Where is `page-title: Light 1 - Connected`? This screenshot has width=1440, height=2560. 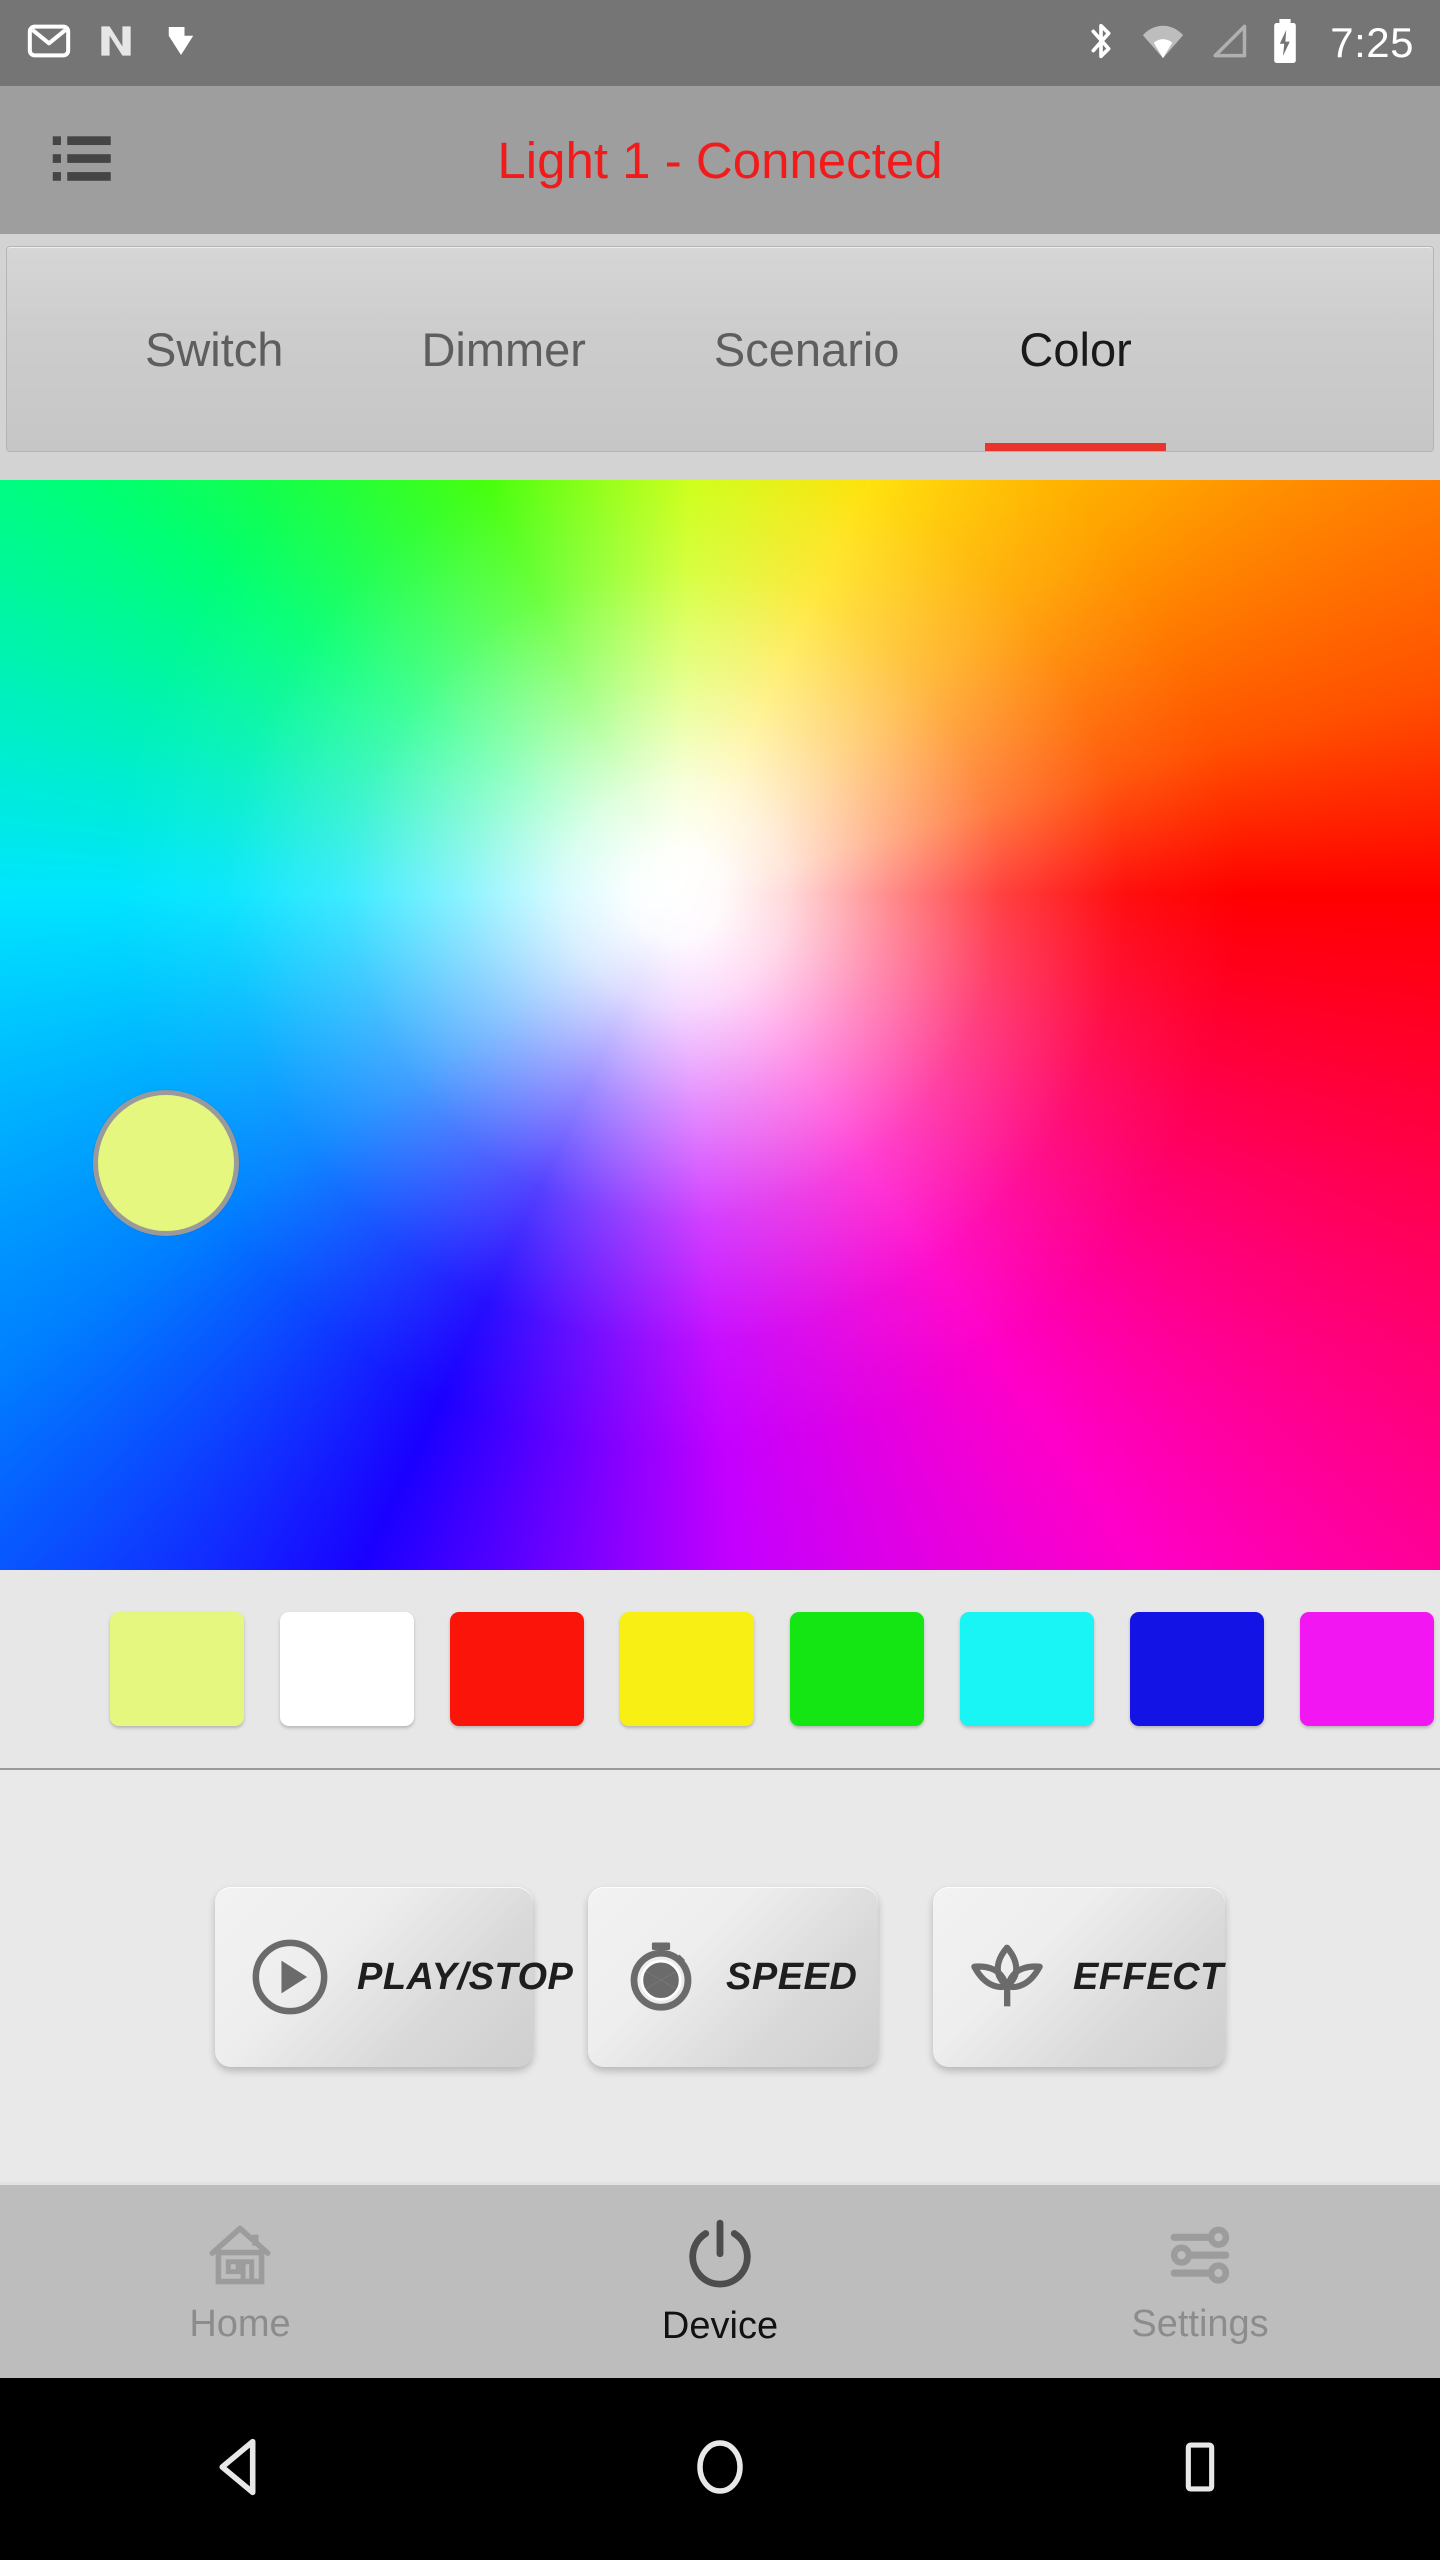
page-title: Light 1 - Connected is located at coordinates (720, 160).